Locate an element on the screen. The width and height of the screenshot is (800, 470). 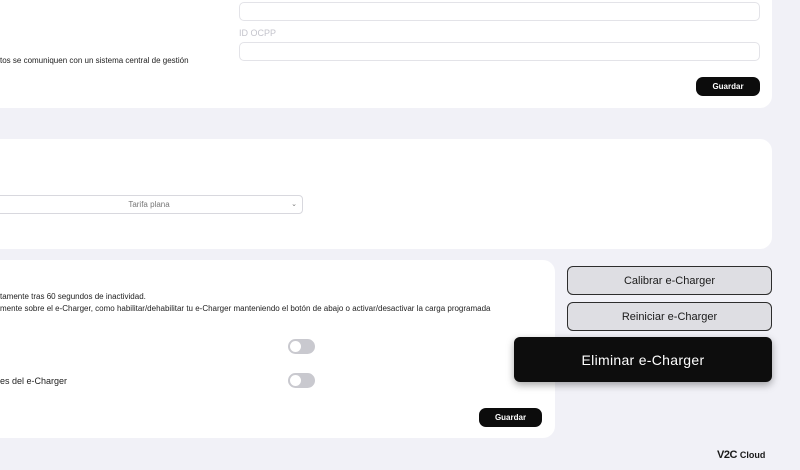
setting-toggle-2-label: es del e-Charger is located at coordinates (34, 381).